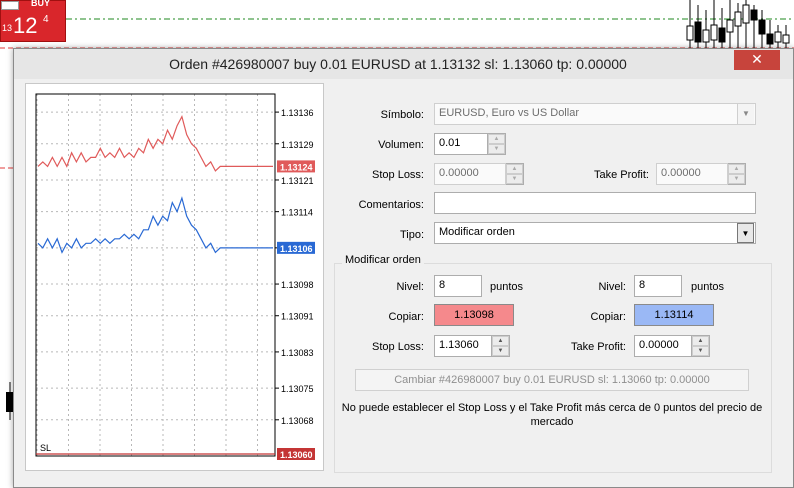 The width and height of the screenshot is (794, 488). I want to click on buy-price-big: 12, so click(25, 25).